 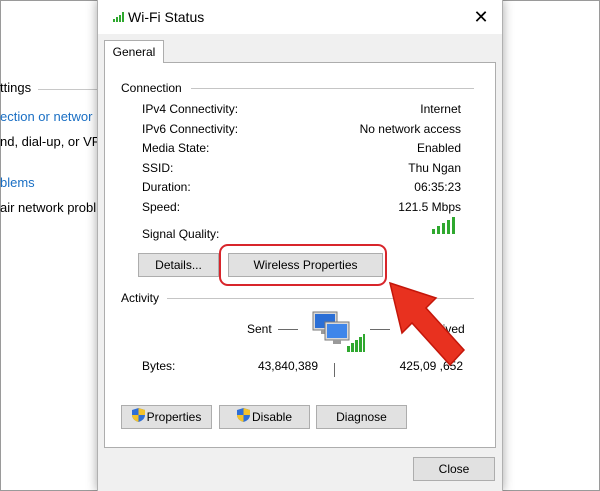 I want to click on activity-heading: Activity, so click(x=140, y=298).